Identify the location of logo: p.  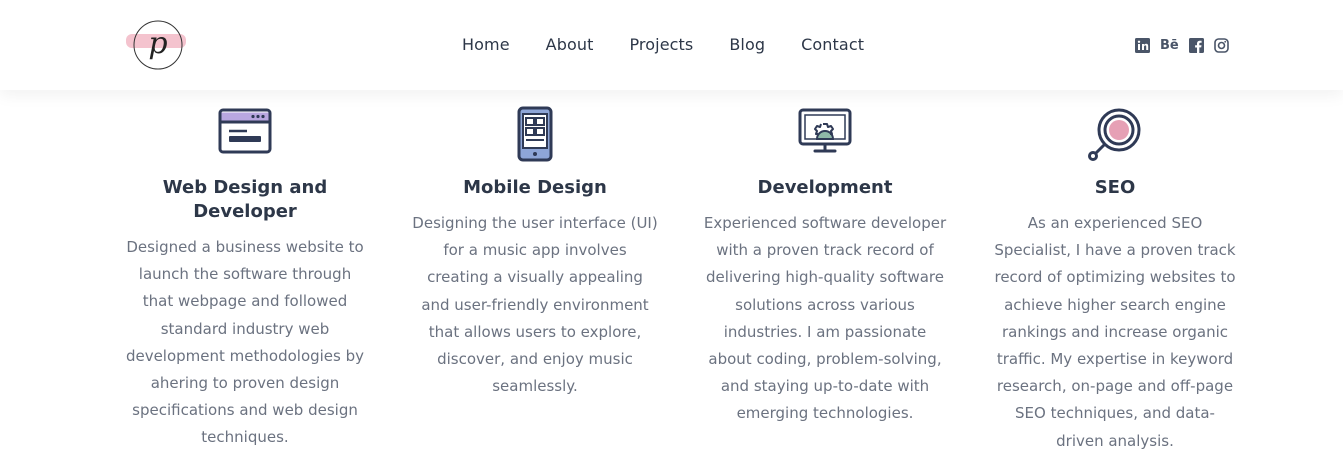
(156, 45).